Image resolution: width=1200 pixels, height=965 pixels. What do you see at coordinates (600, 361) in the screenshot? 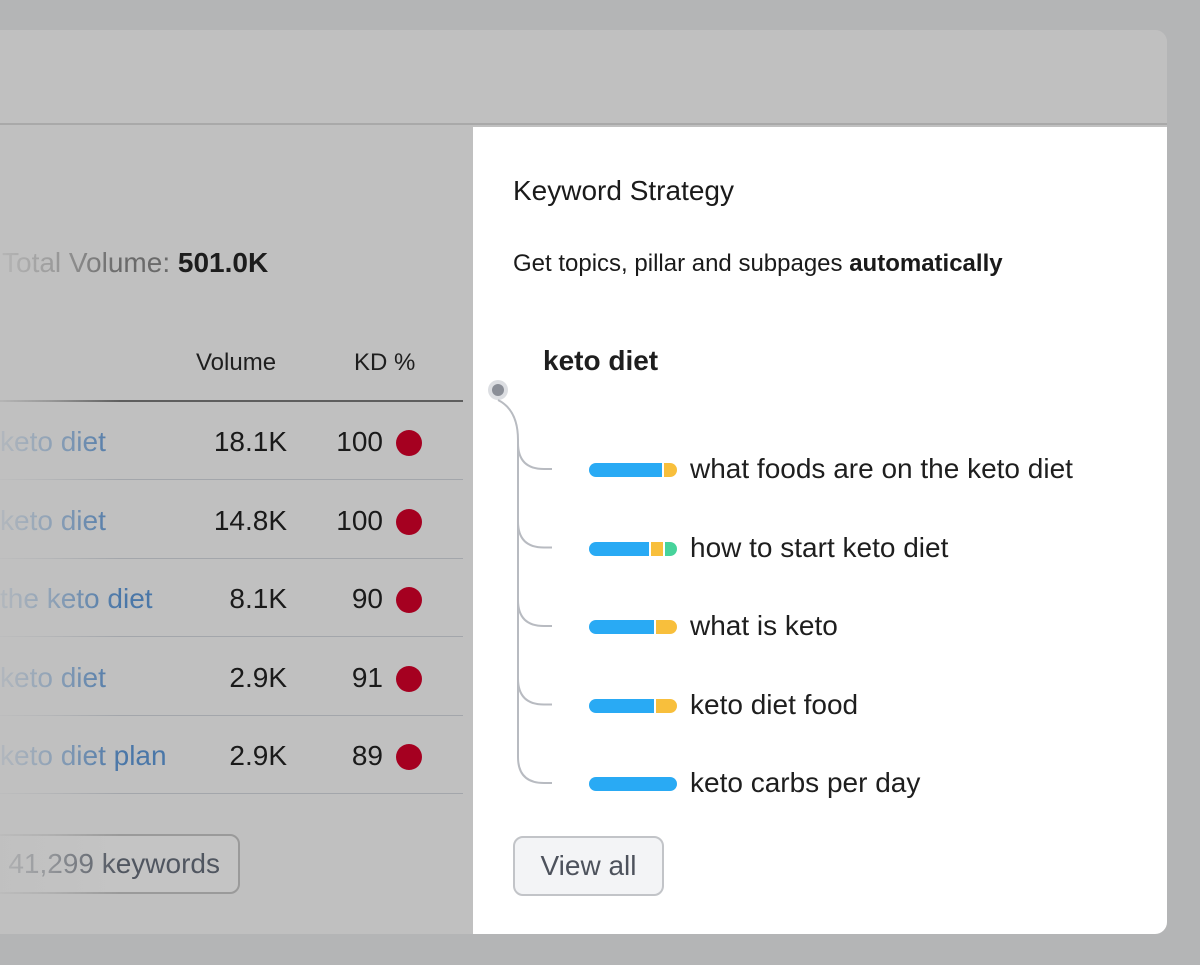
I see `root-topic-label: keto diet` at bounding box center [600, 361].